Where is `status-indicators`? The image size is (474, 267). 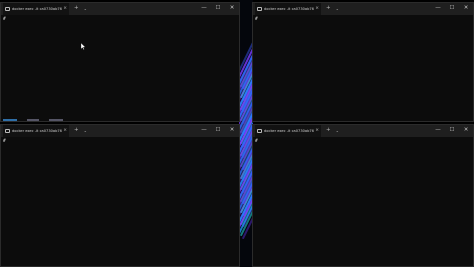 status-indicators is located at coordinates (38, 120).